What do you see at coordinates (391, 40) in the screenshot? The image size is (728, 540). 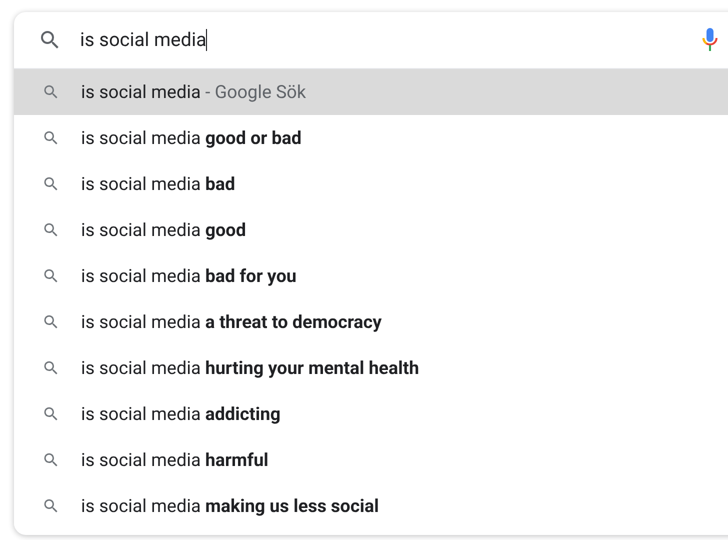 I see `search-field: is social media` at bounding box center [391, 40].